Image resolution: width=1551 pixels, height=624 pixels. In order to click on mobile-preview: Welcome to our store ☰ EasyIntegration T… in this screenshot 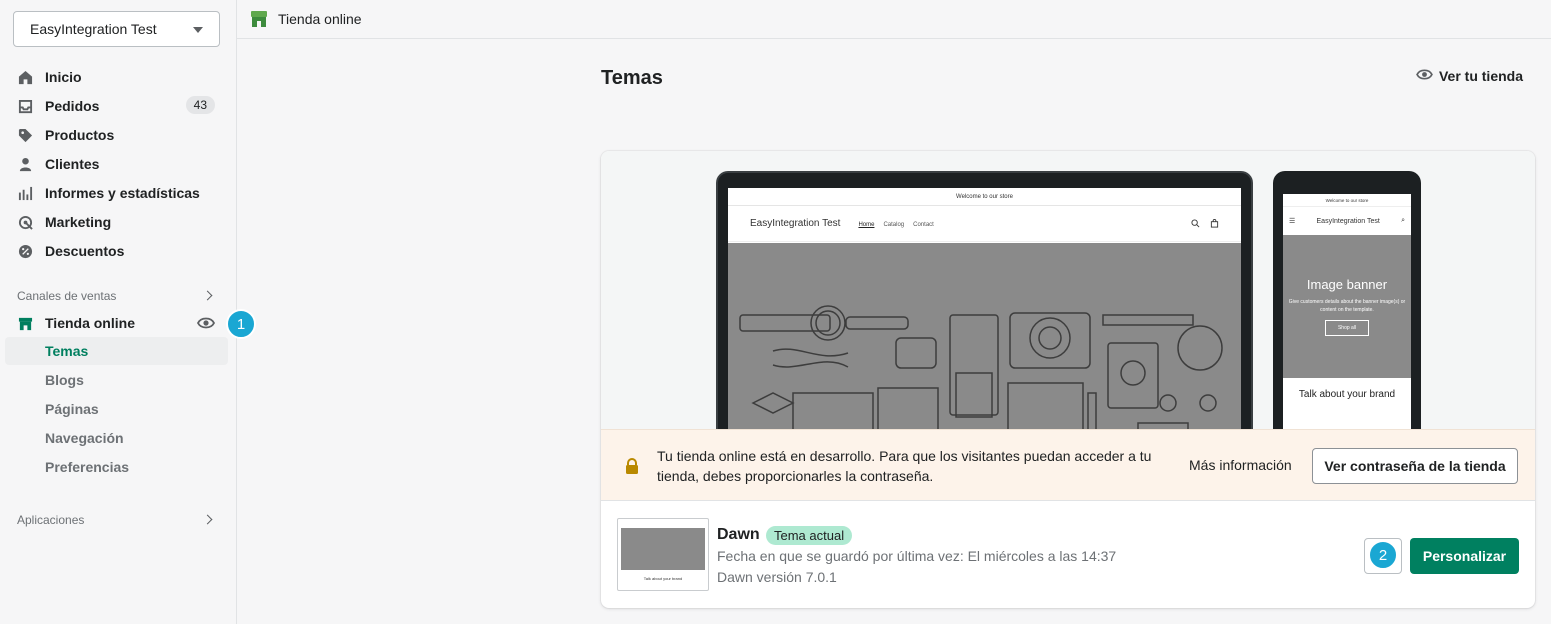, I will do `click(1347, 300)`.